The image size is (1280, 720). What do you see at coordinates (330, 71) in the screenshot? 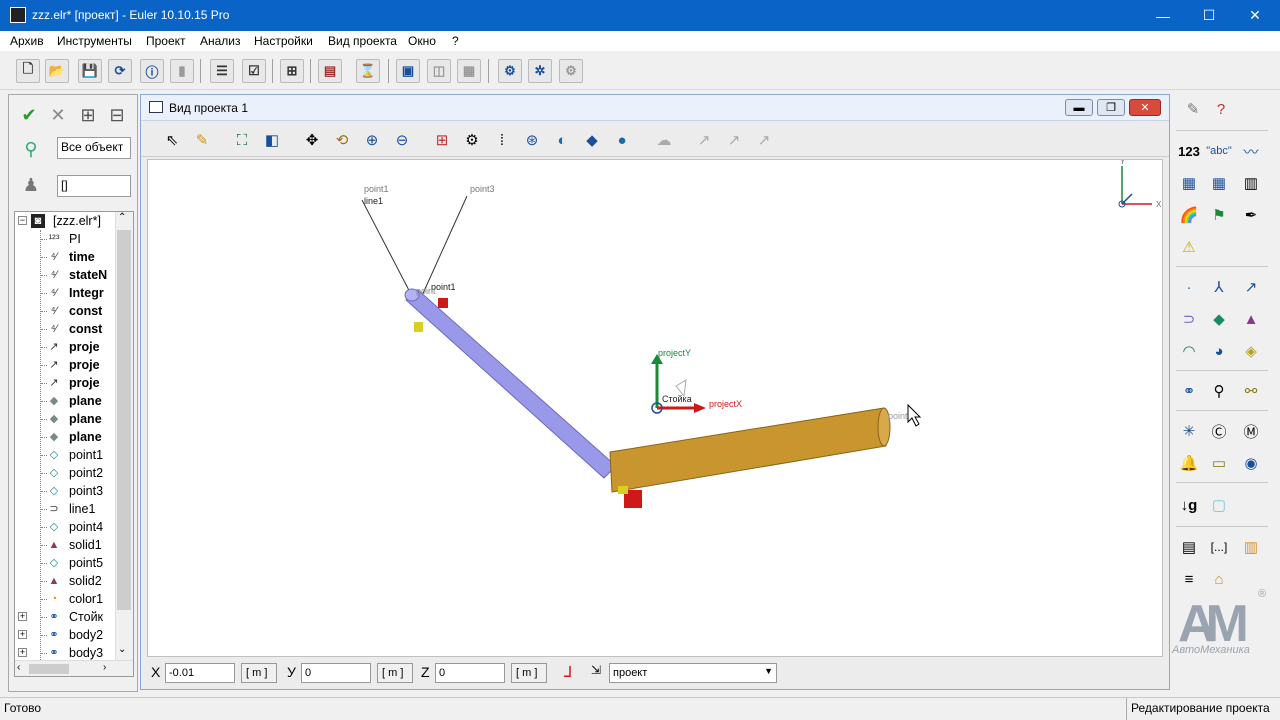
I see `report-icon: ▤` at bounding box center [330, 71].